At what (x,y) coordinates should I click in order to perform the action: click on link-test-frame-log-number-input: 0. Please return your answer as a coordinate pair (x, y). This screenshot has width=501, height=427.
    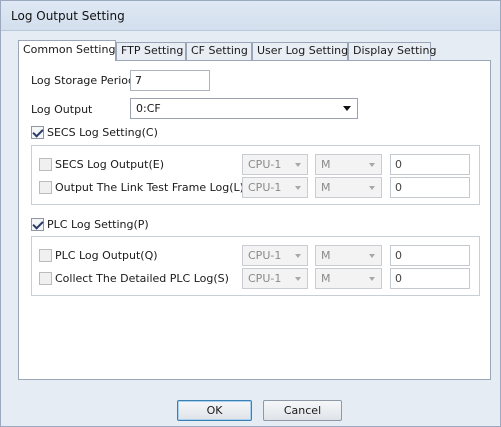
    Looking at the image, I should click on (430, 187).